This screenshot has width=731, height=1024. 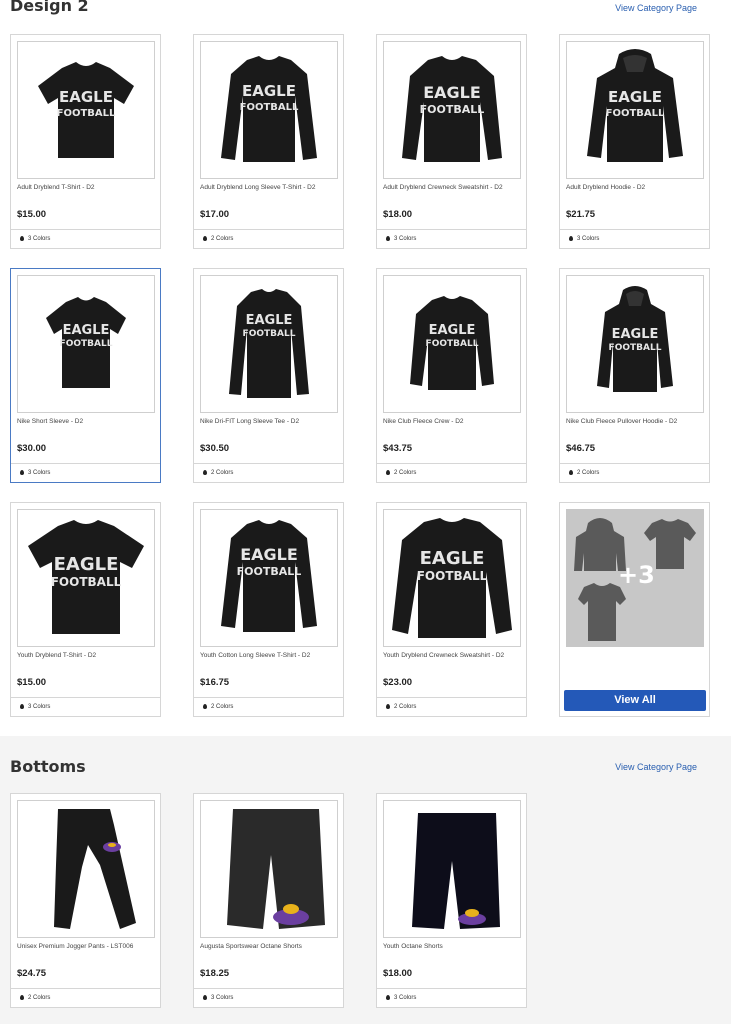 I want to click on section-title: Design 2, so click(x=49, y=7).